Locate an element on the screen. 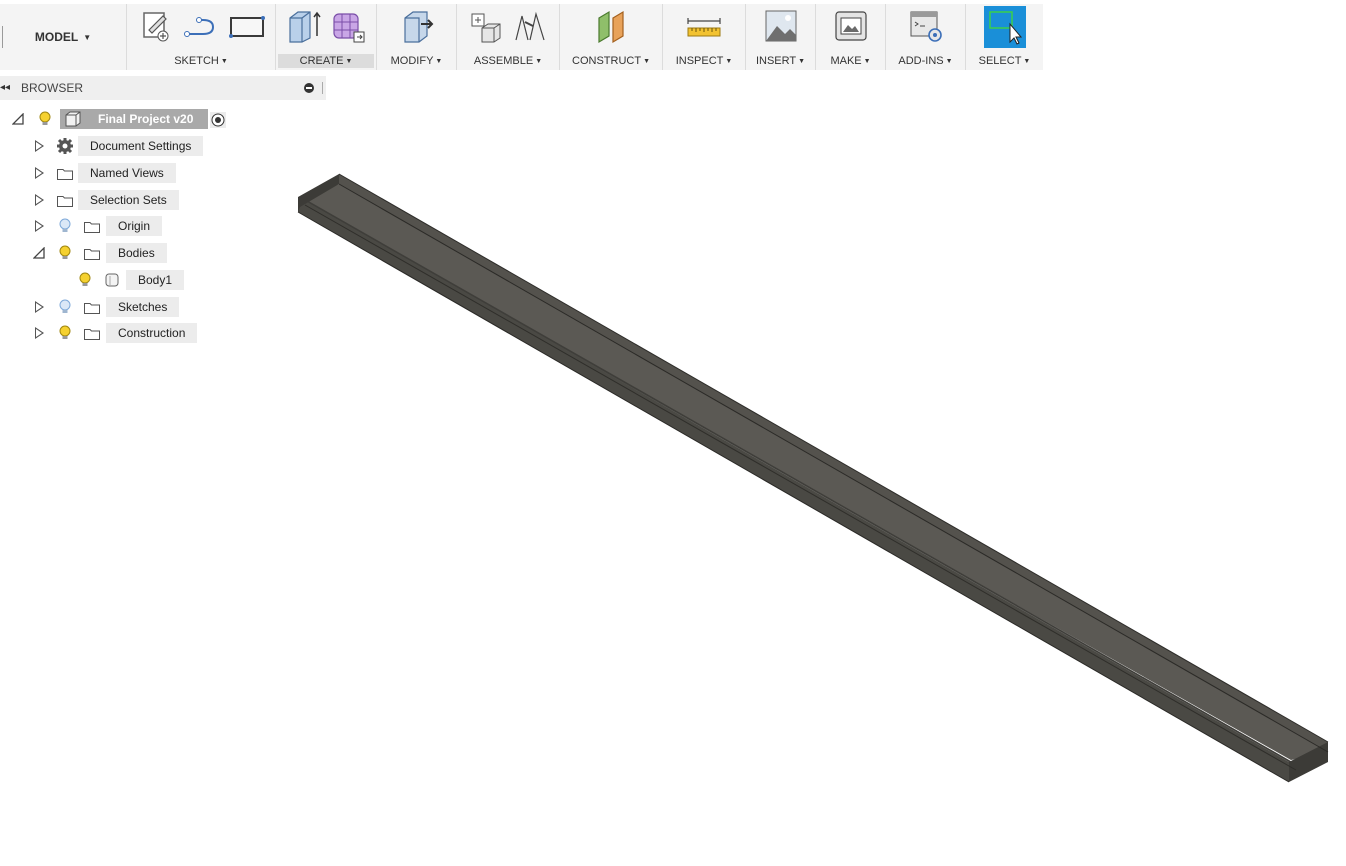  insert-image-icon is located at coordinates (781, 26).